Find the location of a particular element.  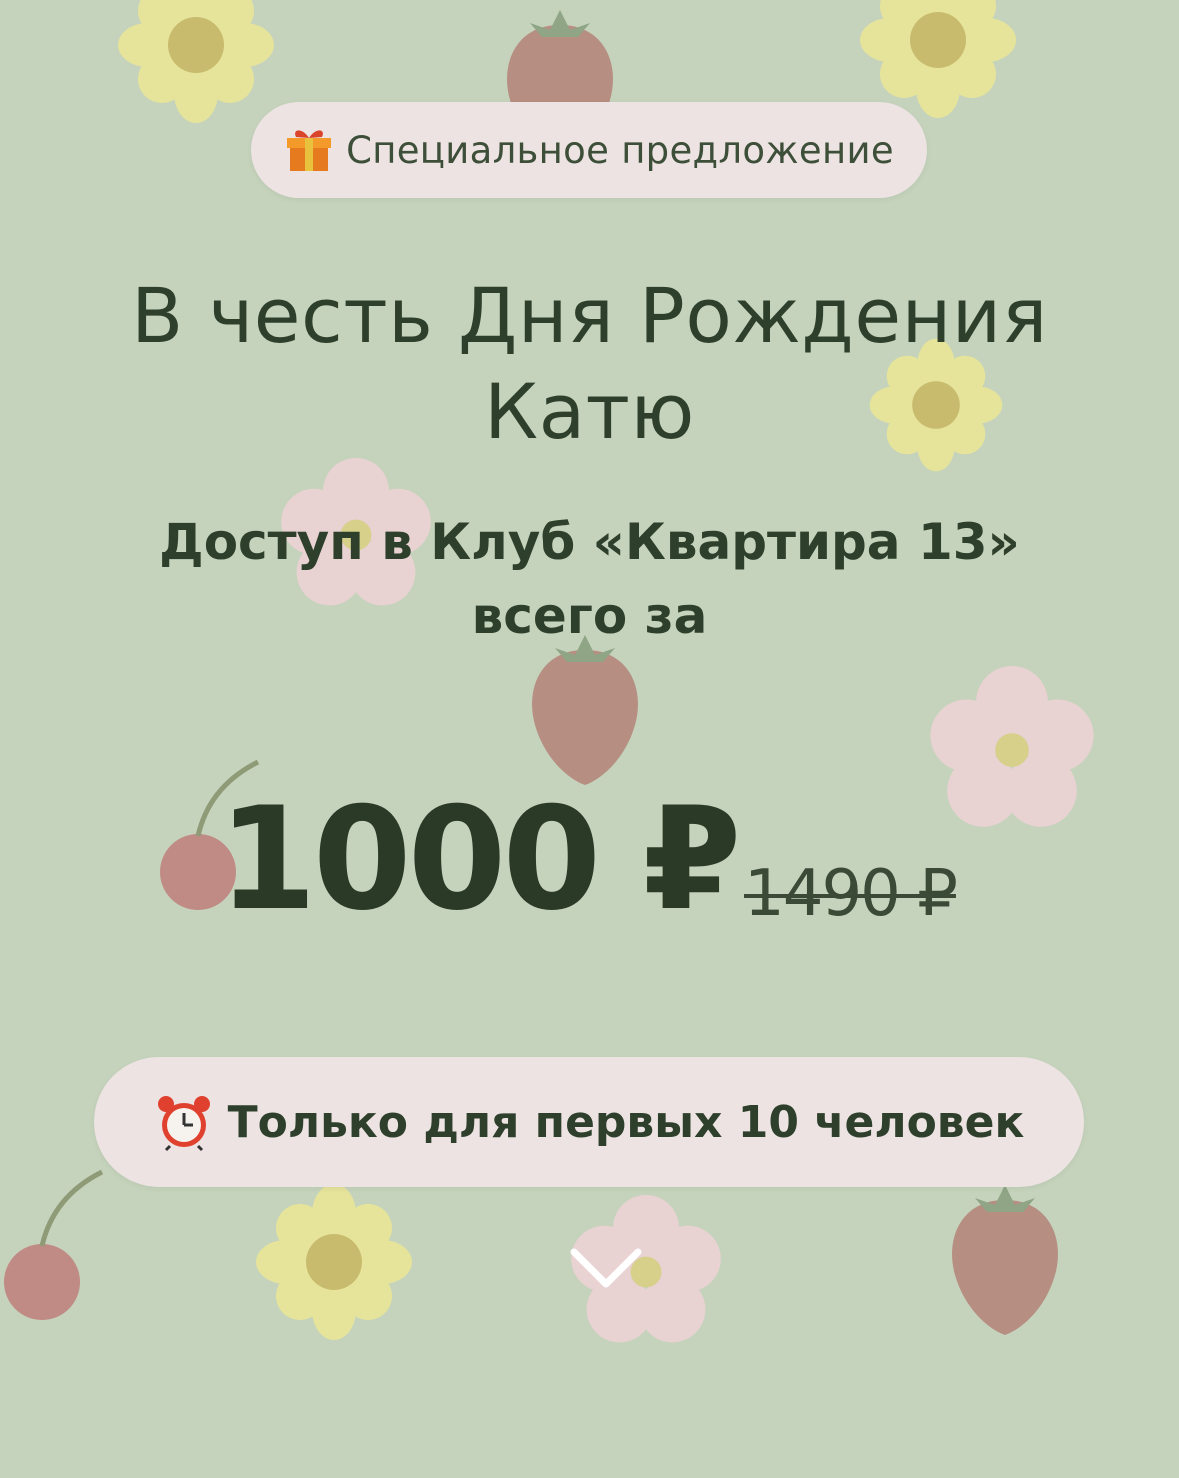

limited-offer-label: Только для первых 10 человек is located at coordinates (626, 1122).